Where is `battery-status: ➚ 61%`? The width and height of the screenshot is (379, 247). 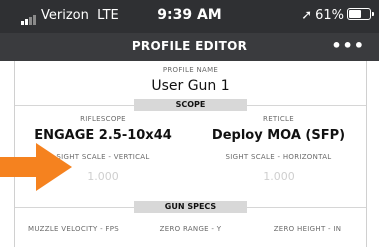 battery-status: ➚ 61% is located at coordinates (337, 16).